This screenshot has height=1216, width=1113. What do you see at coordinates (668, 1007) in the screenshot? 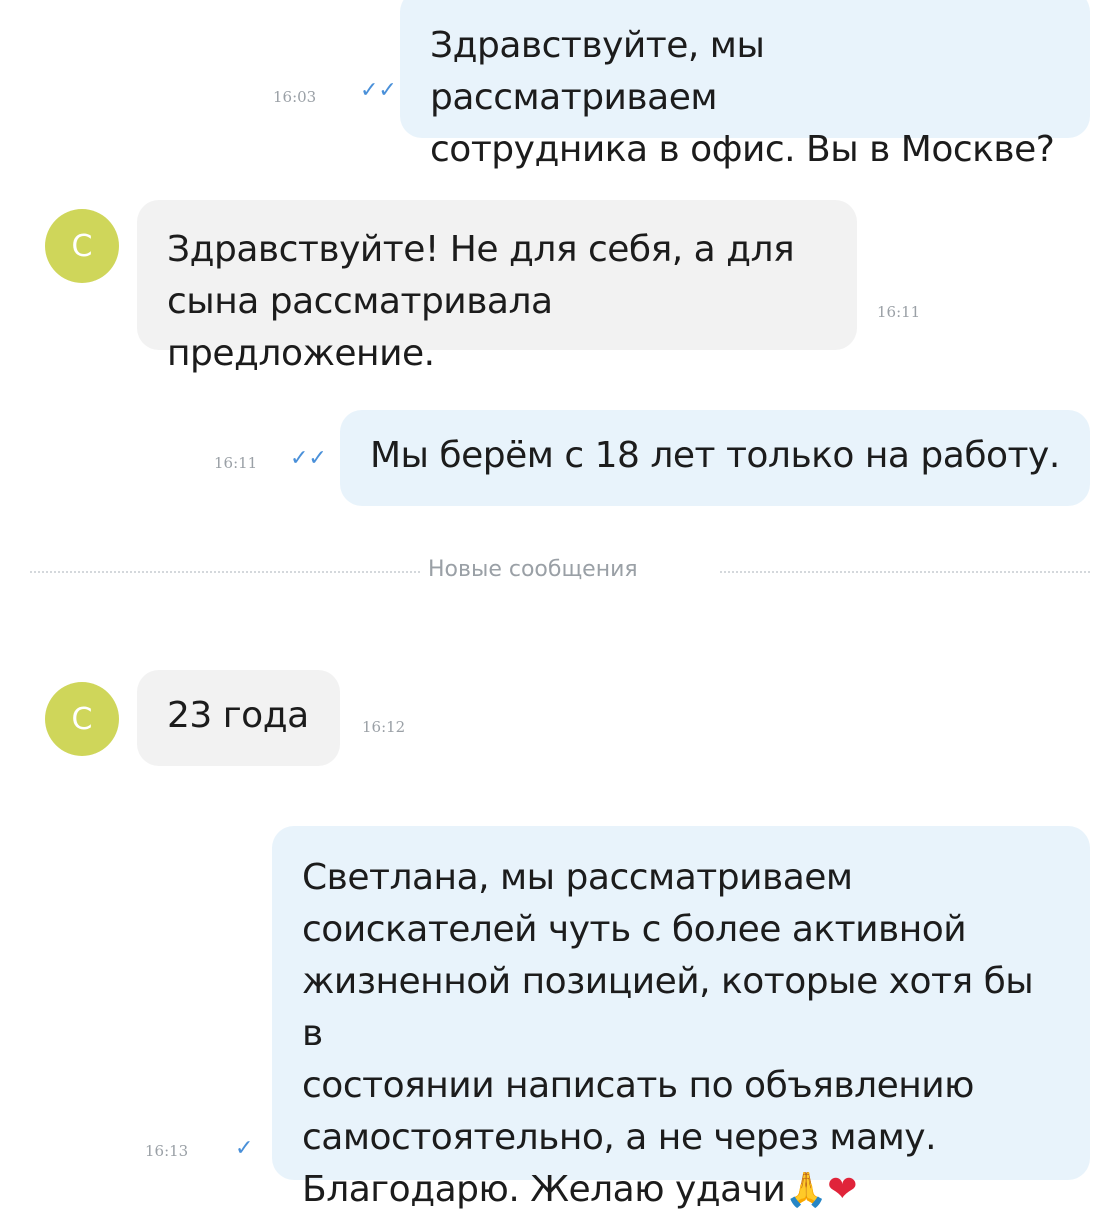
I see `message-text: жизненной позицией, которые хотя бы в` at bounding box center [668, 1007].